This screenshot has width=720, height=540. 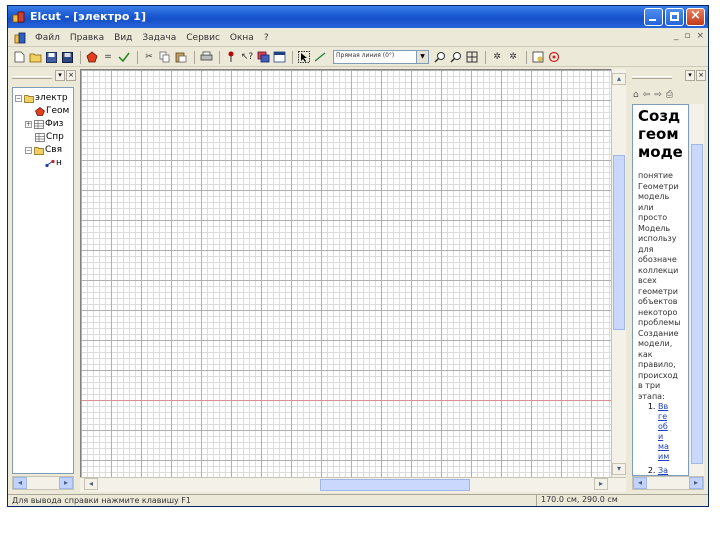 What do you see at coordinates (619, 79) in the screenshot?
I see `scroll-up-icon: ▴` at bounding box center [619, 79].